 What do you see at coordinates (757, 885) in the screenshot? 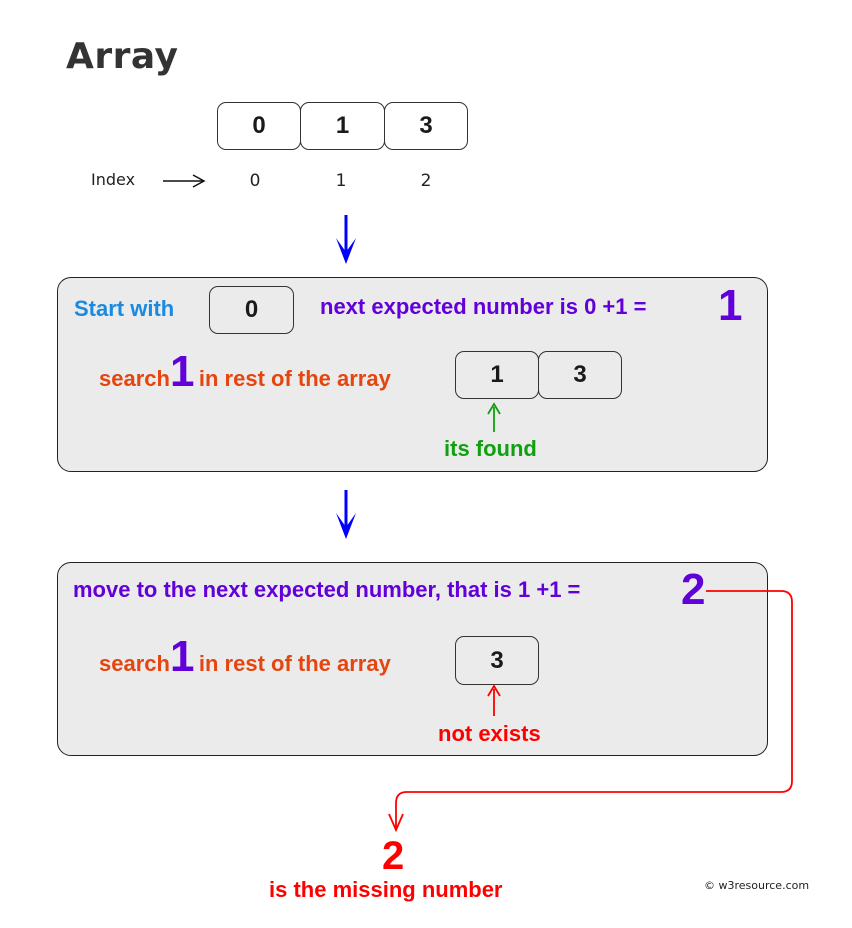
I see `copyright: © w3resource.com` at bounding box center [757, 885].